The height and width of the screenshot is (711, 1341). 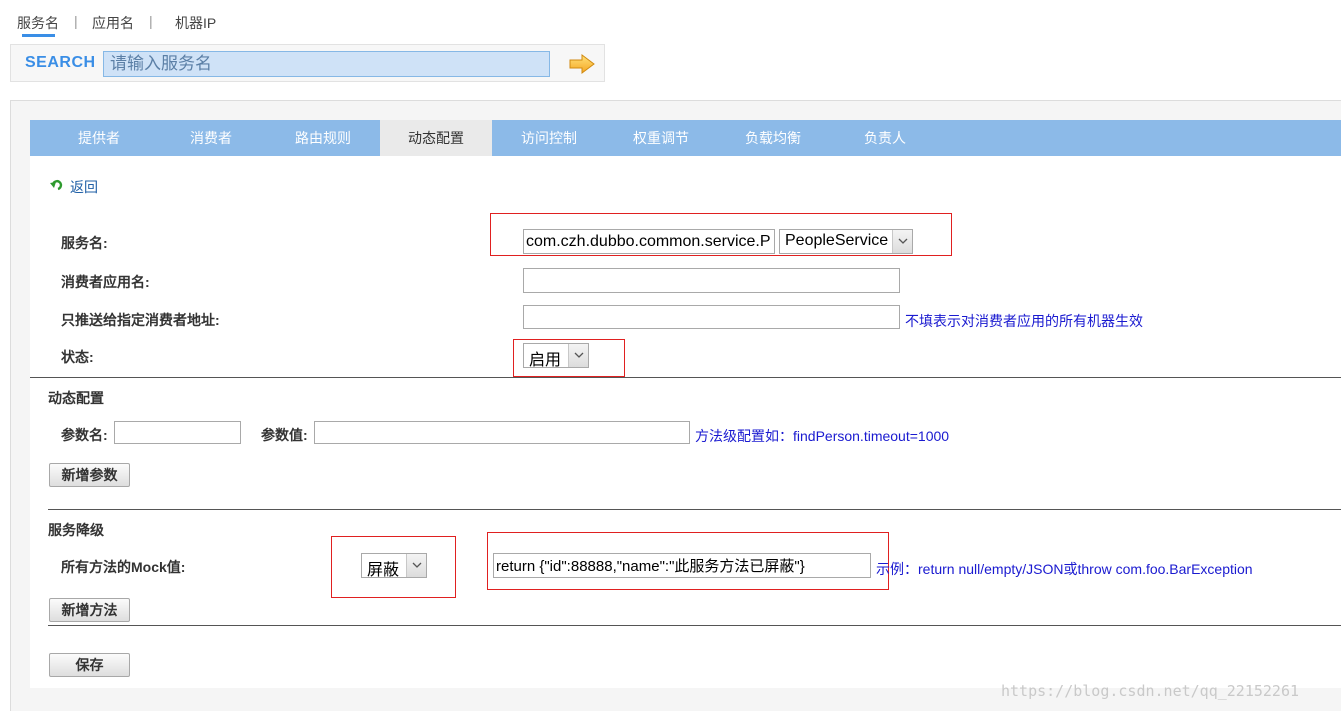 I want to click on search-tab-ip: 机器IP, so click(x=195, y=23).